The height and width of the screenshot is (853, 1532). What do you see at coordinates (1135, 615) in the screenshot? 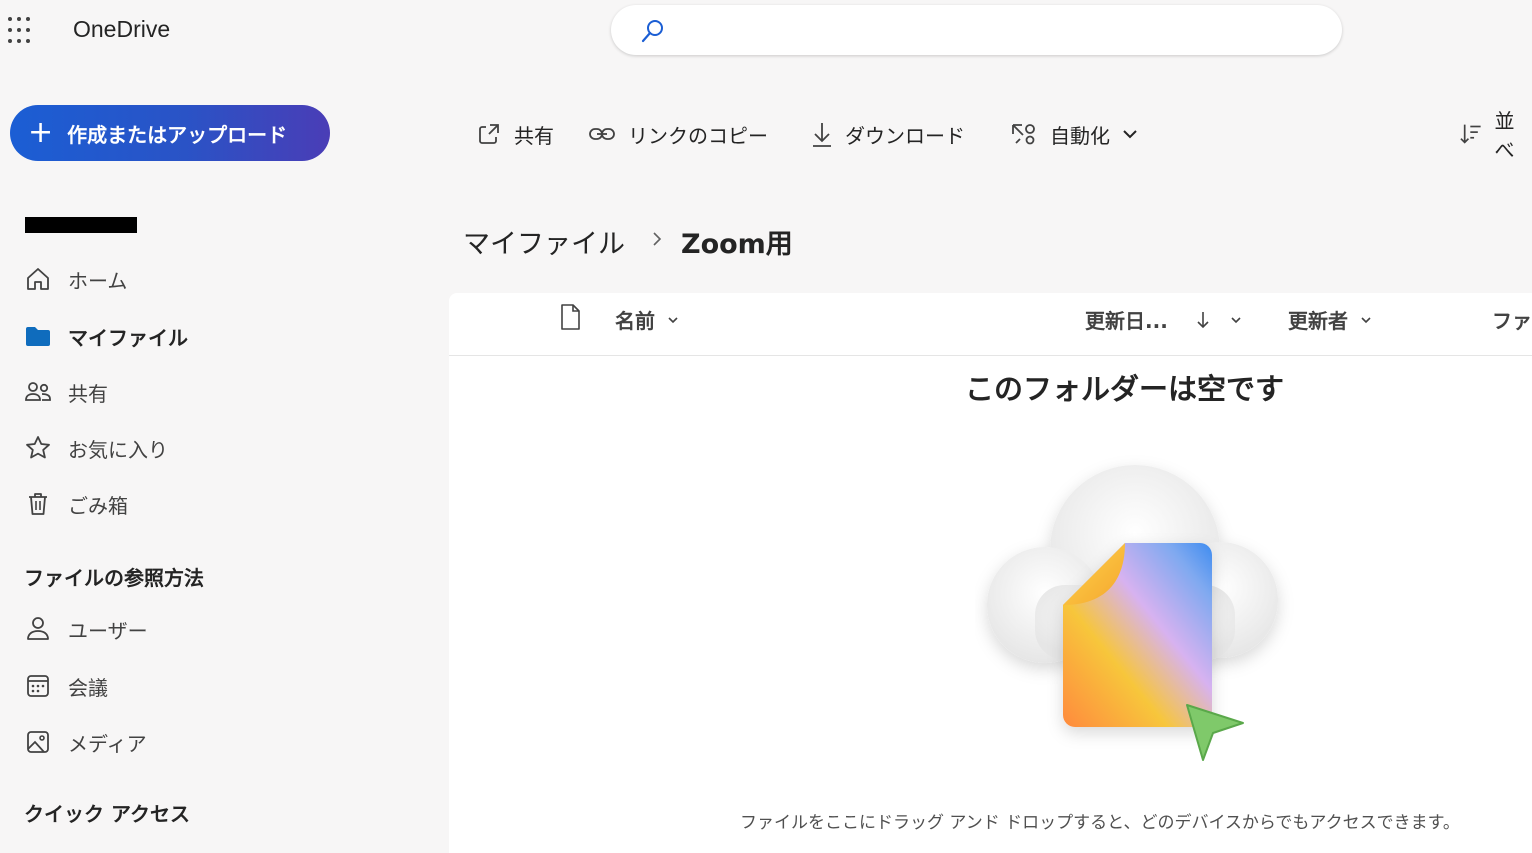
I see `empty-folder-cloud-illustration` at bounding box center [1135, 615].